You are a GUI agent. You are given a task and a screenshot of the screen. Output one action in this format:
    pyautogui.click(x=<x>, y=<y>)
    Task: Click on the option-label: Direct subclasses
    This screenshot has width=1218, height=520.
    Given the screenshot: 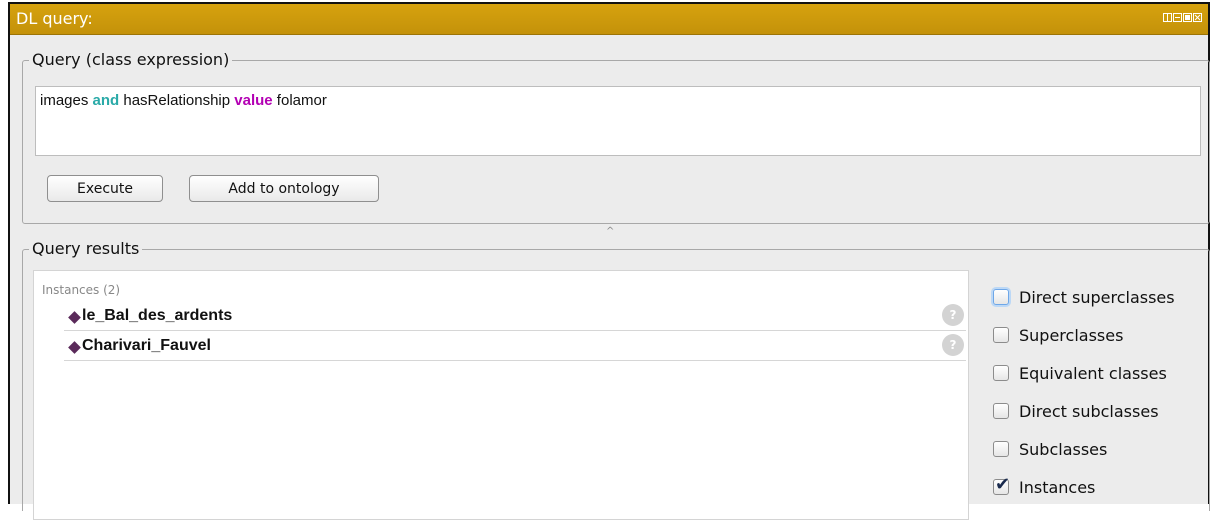 What is the action you would take?
    pyautogui.click(x=1089, y=411)
    